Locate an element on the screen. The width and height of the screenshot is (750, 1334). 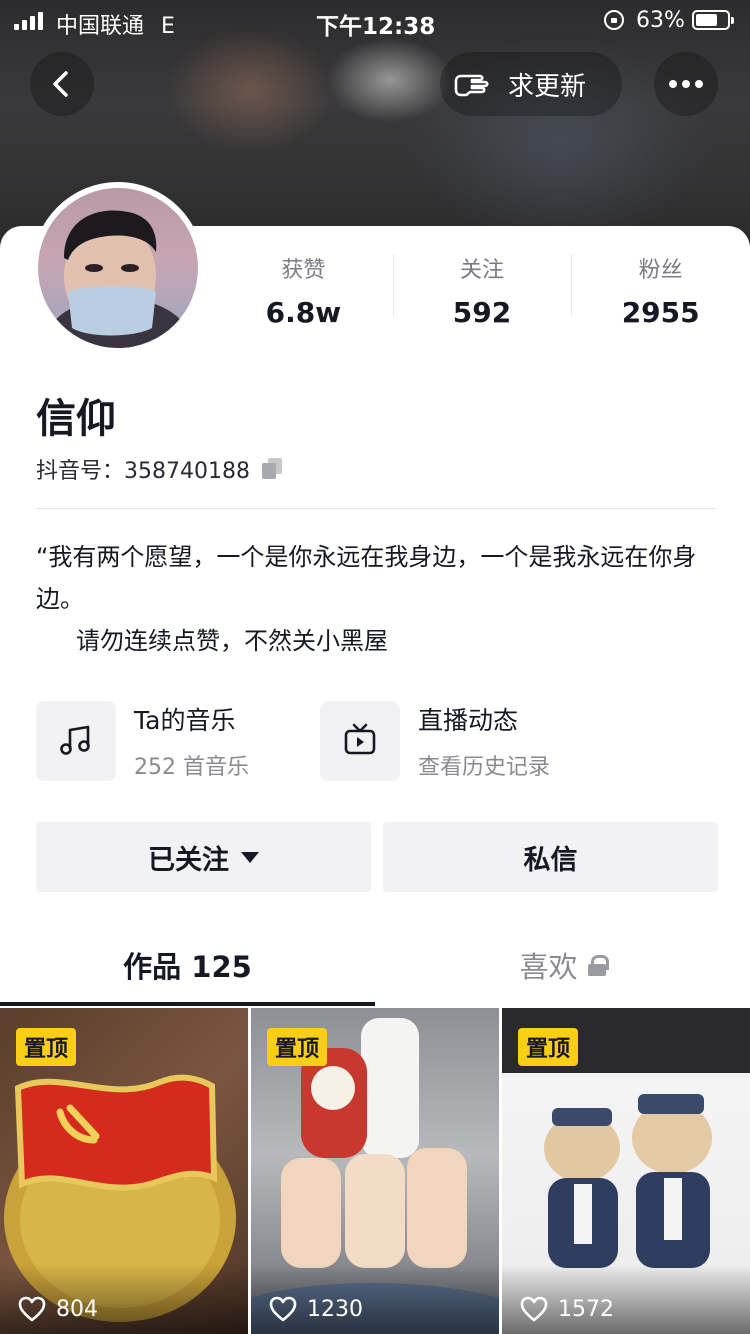
music-note-icon is located at coordinates (75, 740).